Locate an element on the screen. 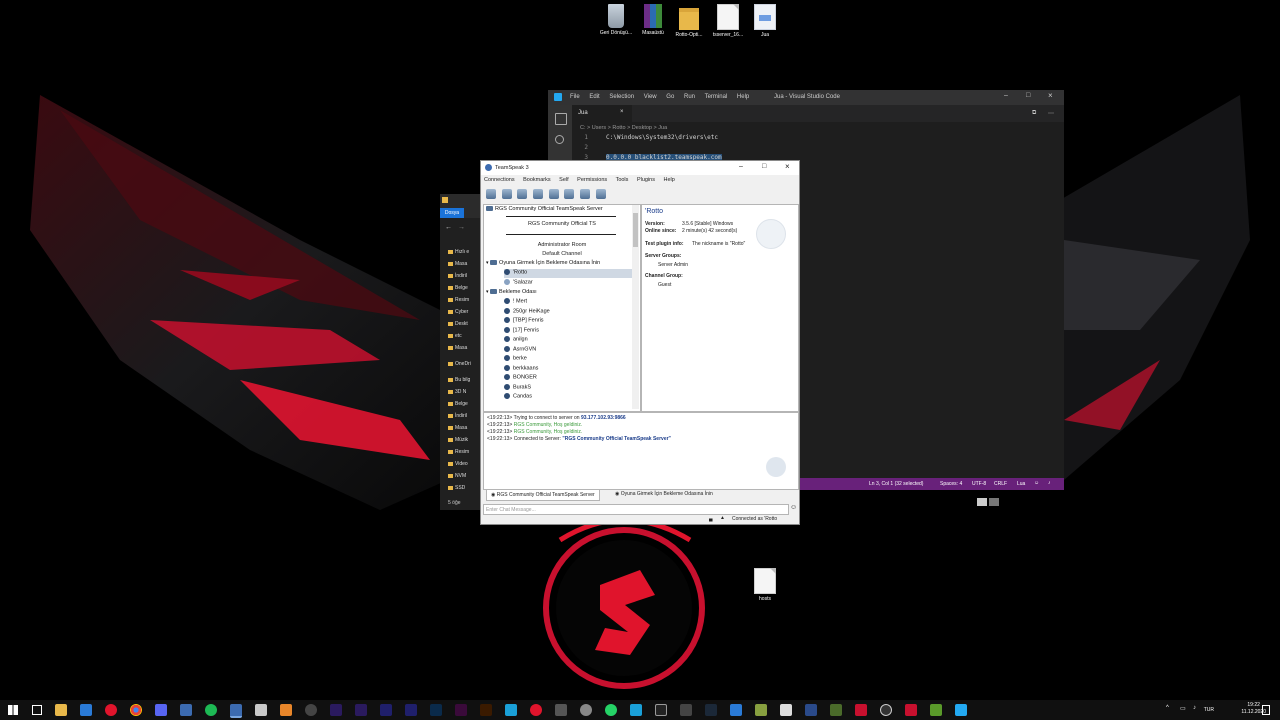 This screenshot has height=720, width=1280. status-cursor-position: Ln 3, Col 1 (32 selected) is located at coordinates (896, 484).